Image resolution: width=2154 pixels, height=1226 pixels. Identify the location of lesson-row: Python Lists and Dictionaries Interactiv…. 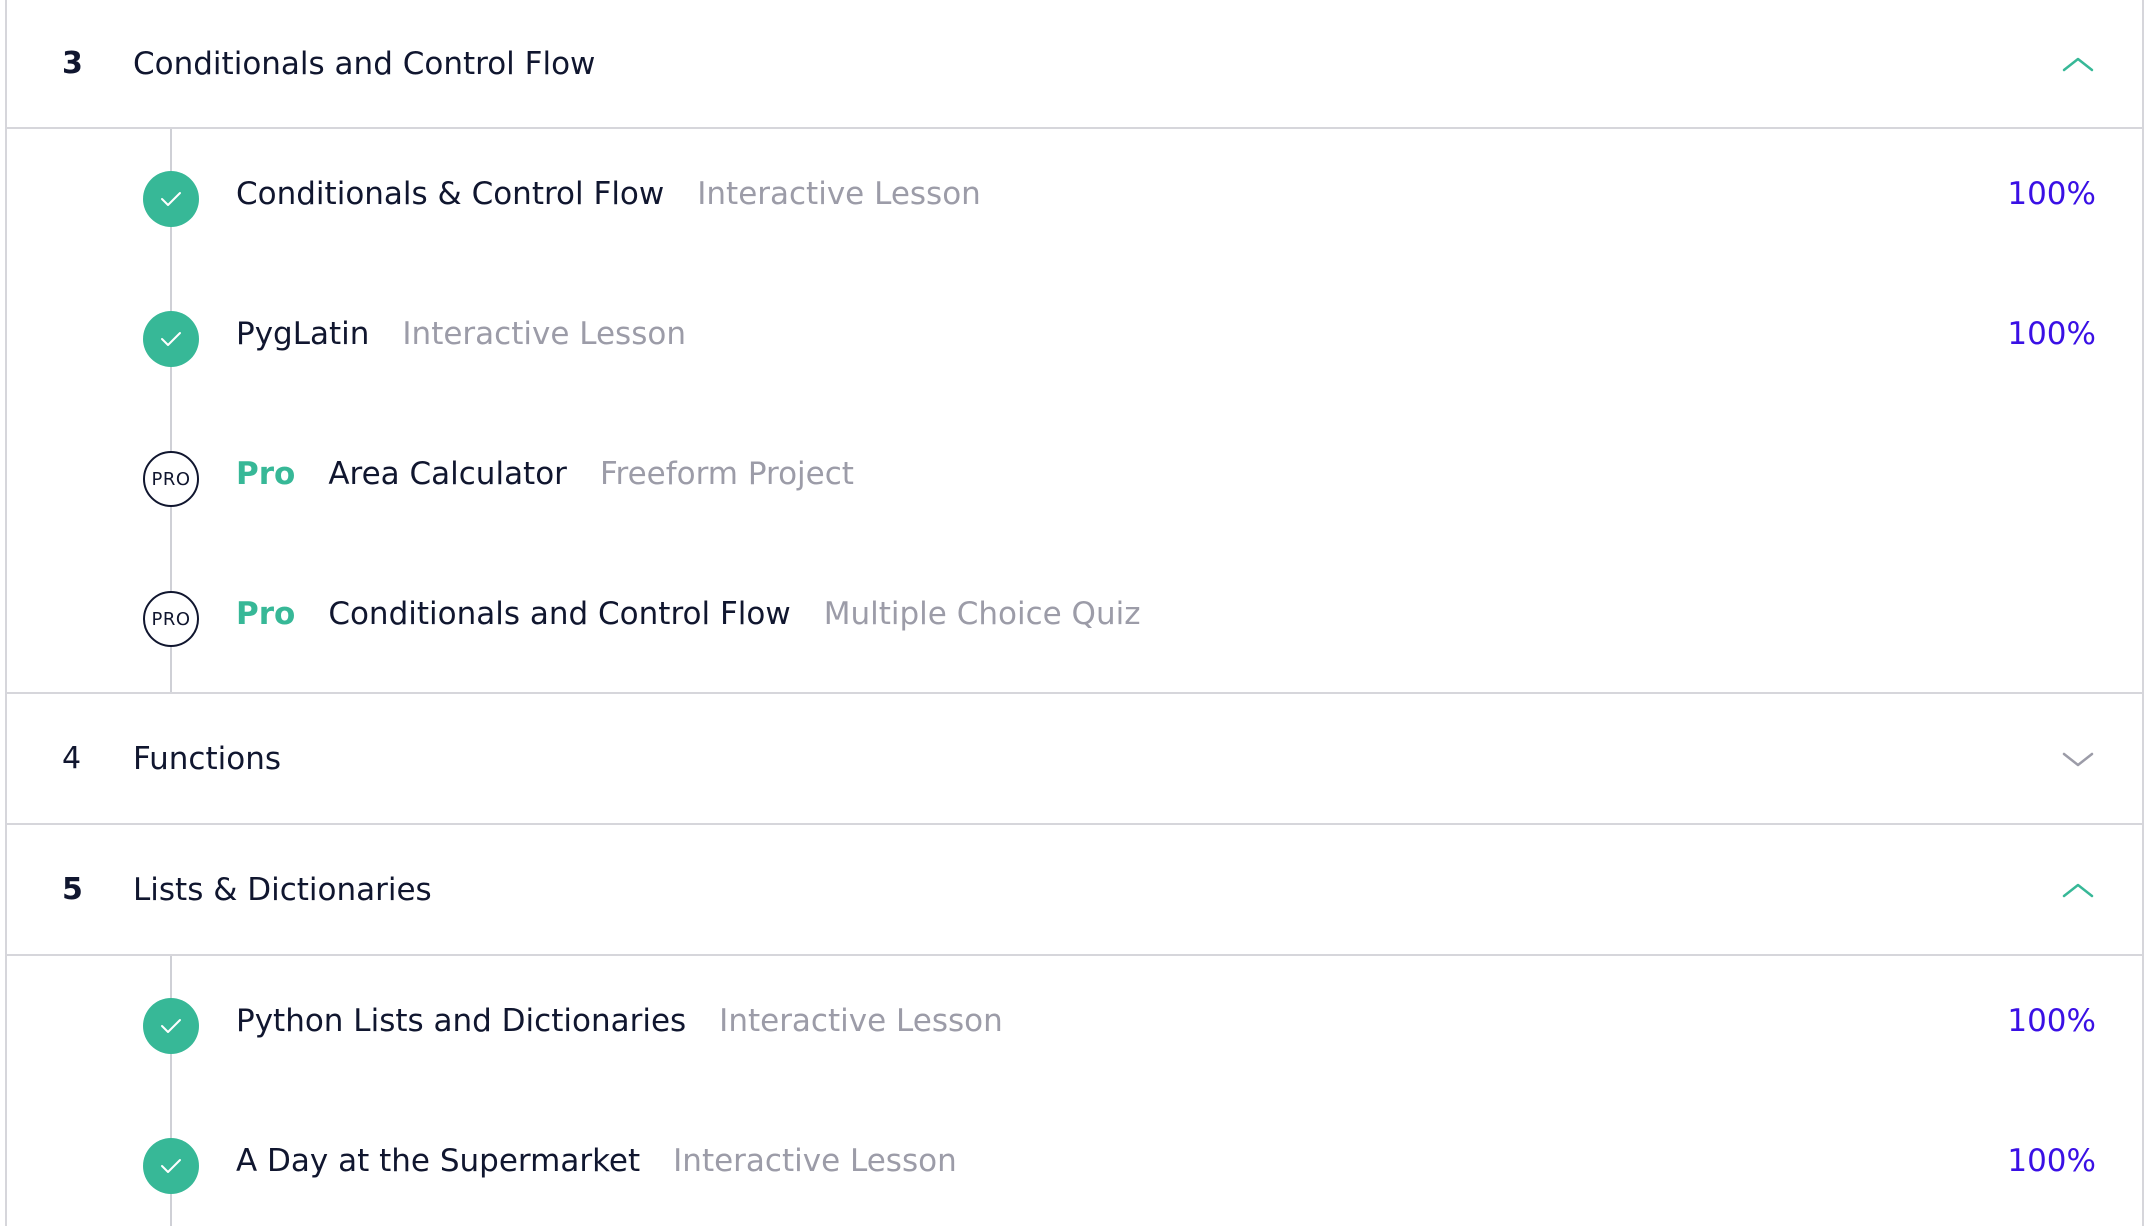
(1074, 1026).